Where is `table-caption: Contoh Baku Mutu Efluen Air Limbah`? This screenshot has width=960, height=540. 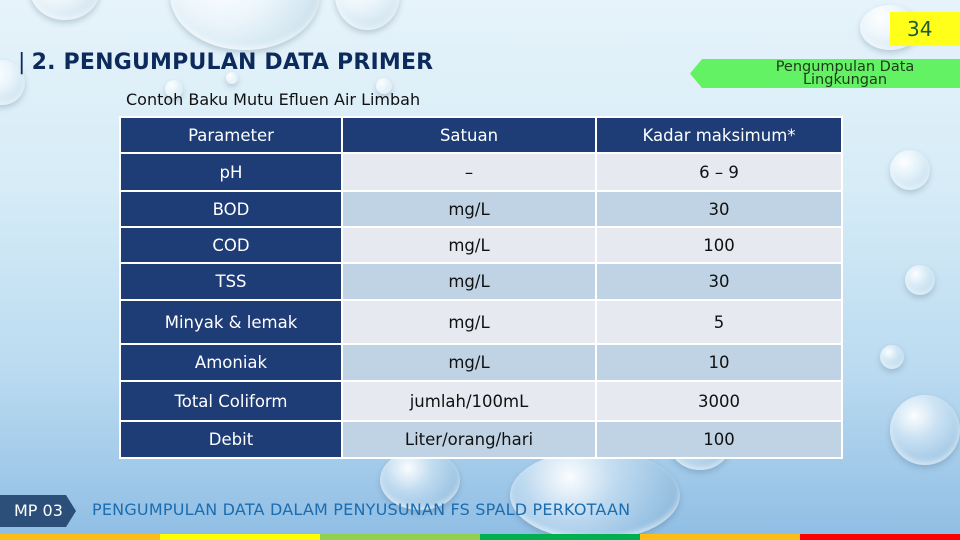 table-caption: Contoh Baku Mutu Efluen Air Limbah is located at coordinates (273, 99).